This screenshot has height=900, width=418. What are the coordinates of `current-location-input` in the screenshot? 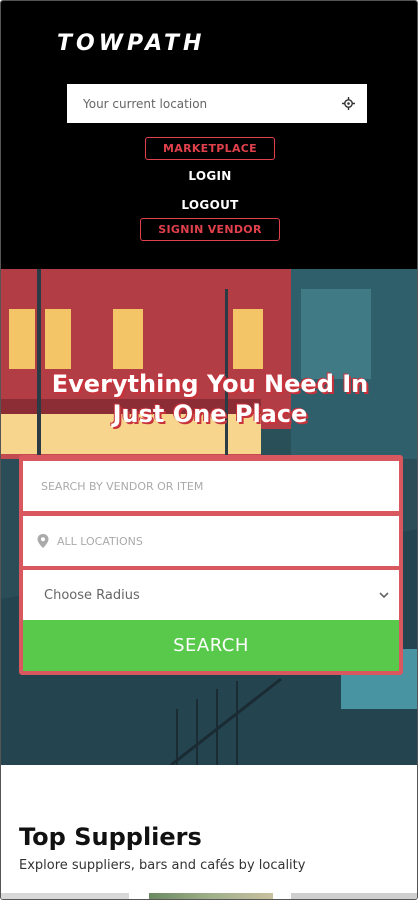 It's located at (212, 103).